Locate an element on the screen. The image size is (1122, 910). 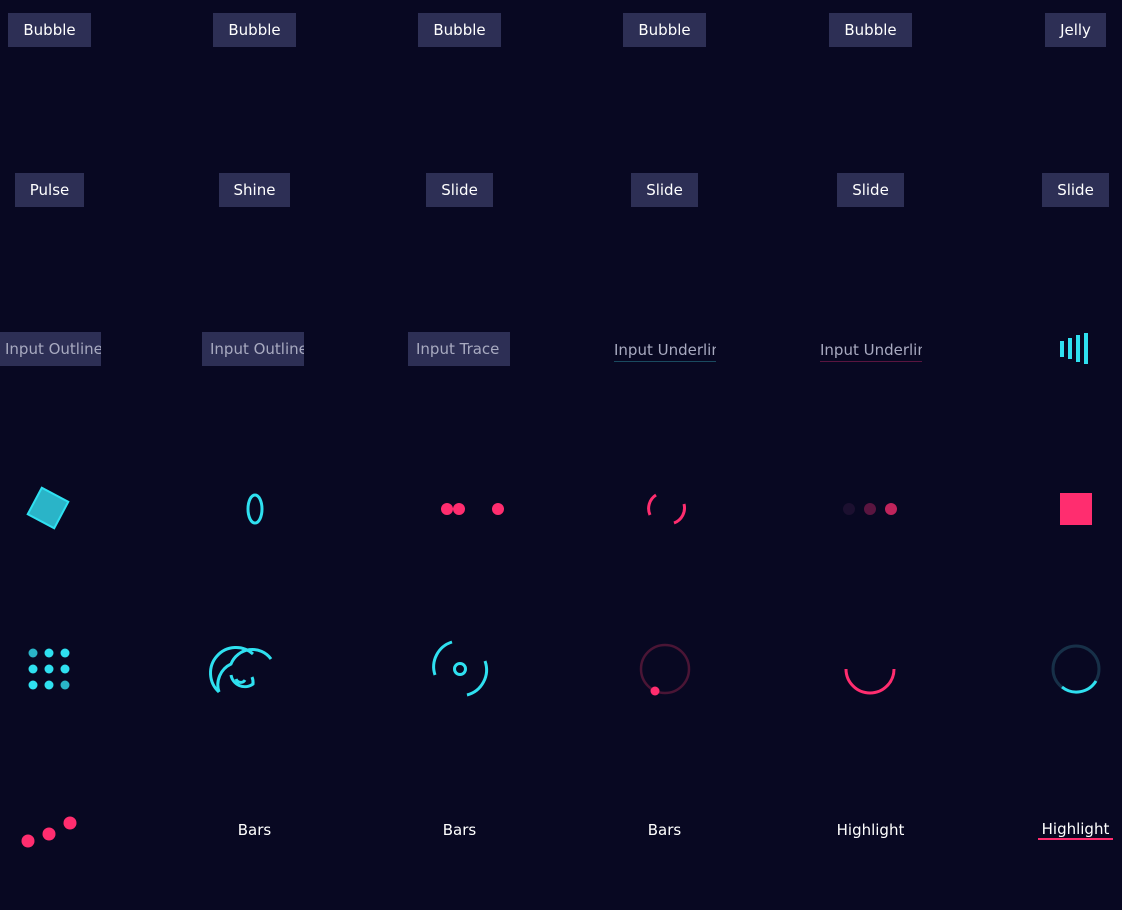
orbit-spinner-icon is located at coordinates (460, 668).